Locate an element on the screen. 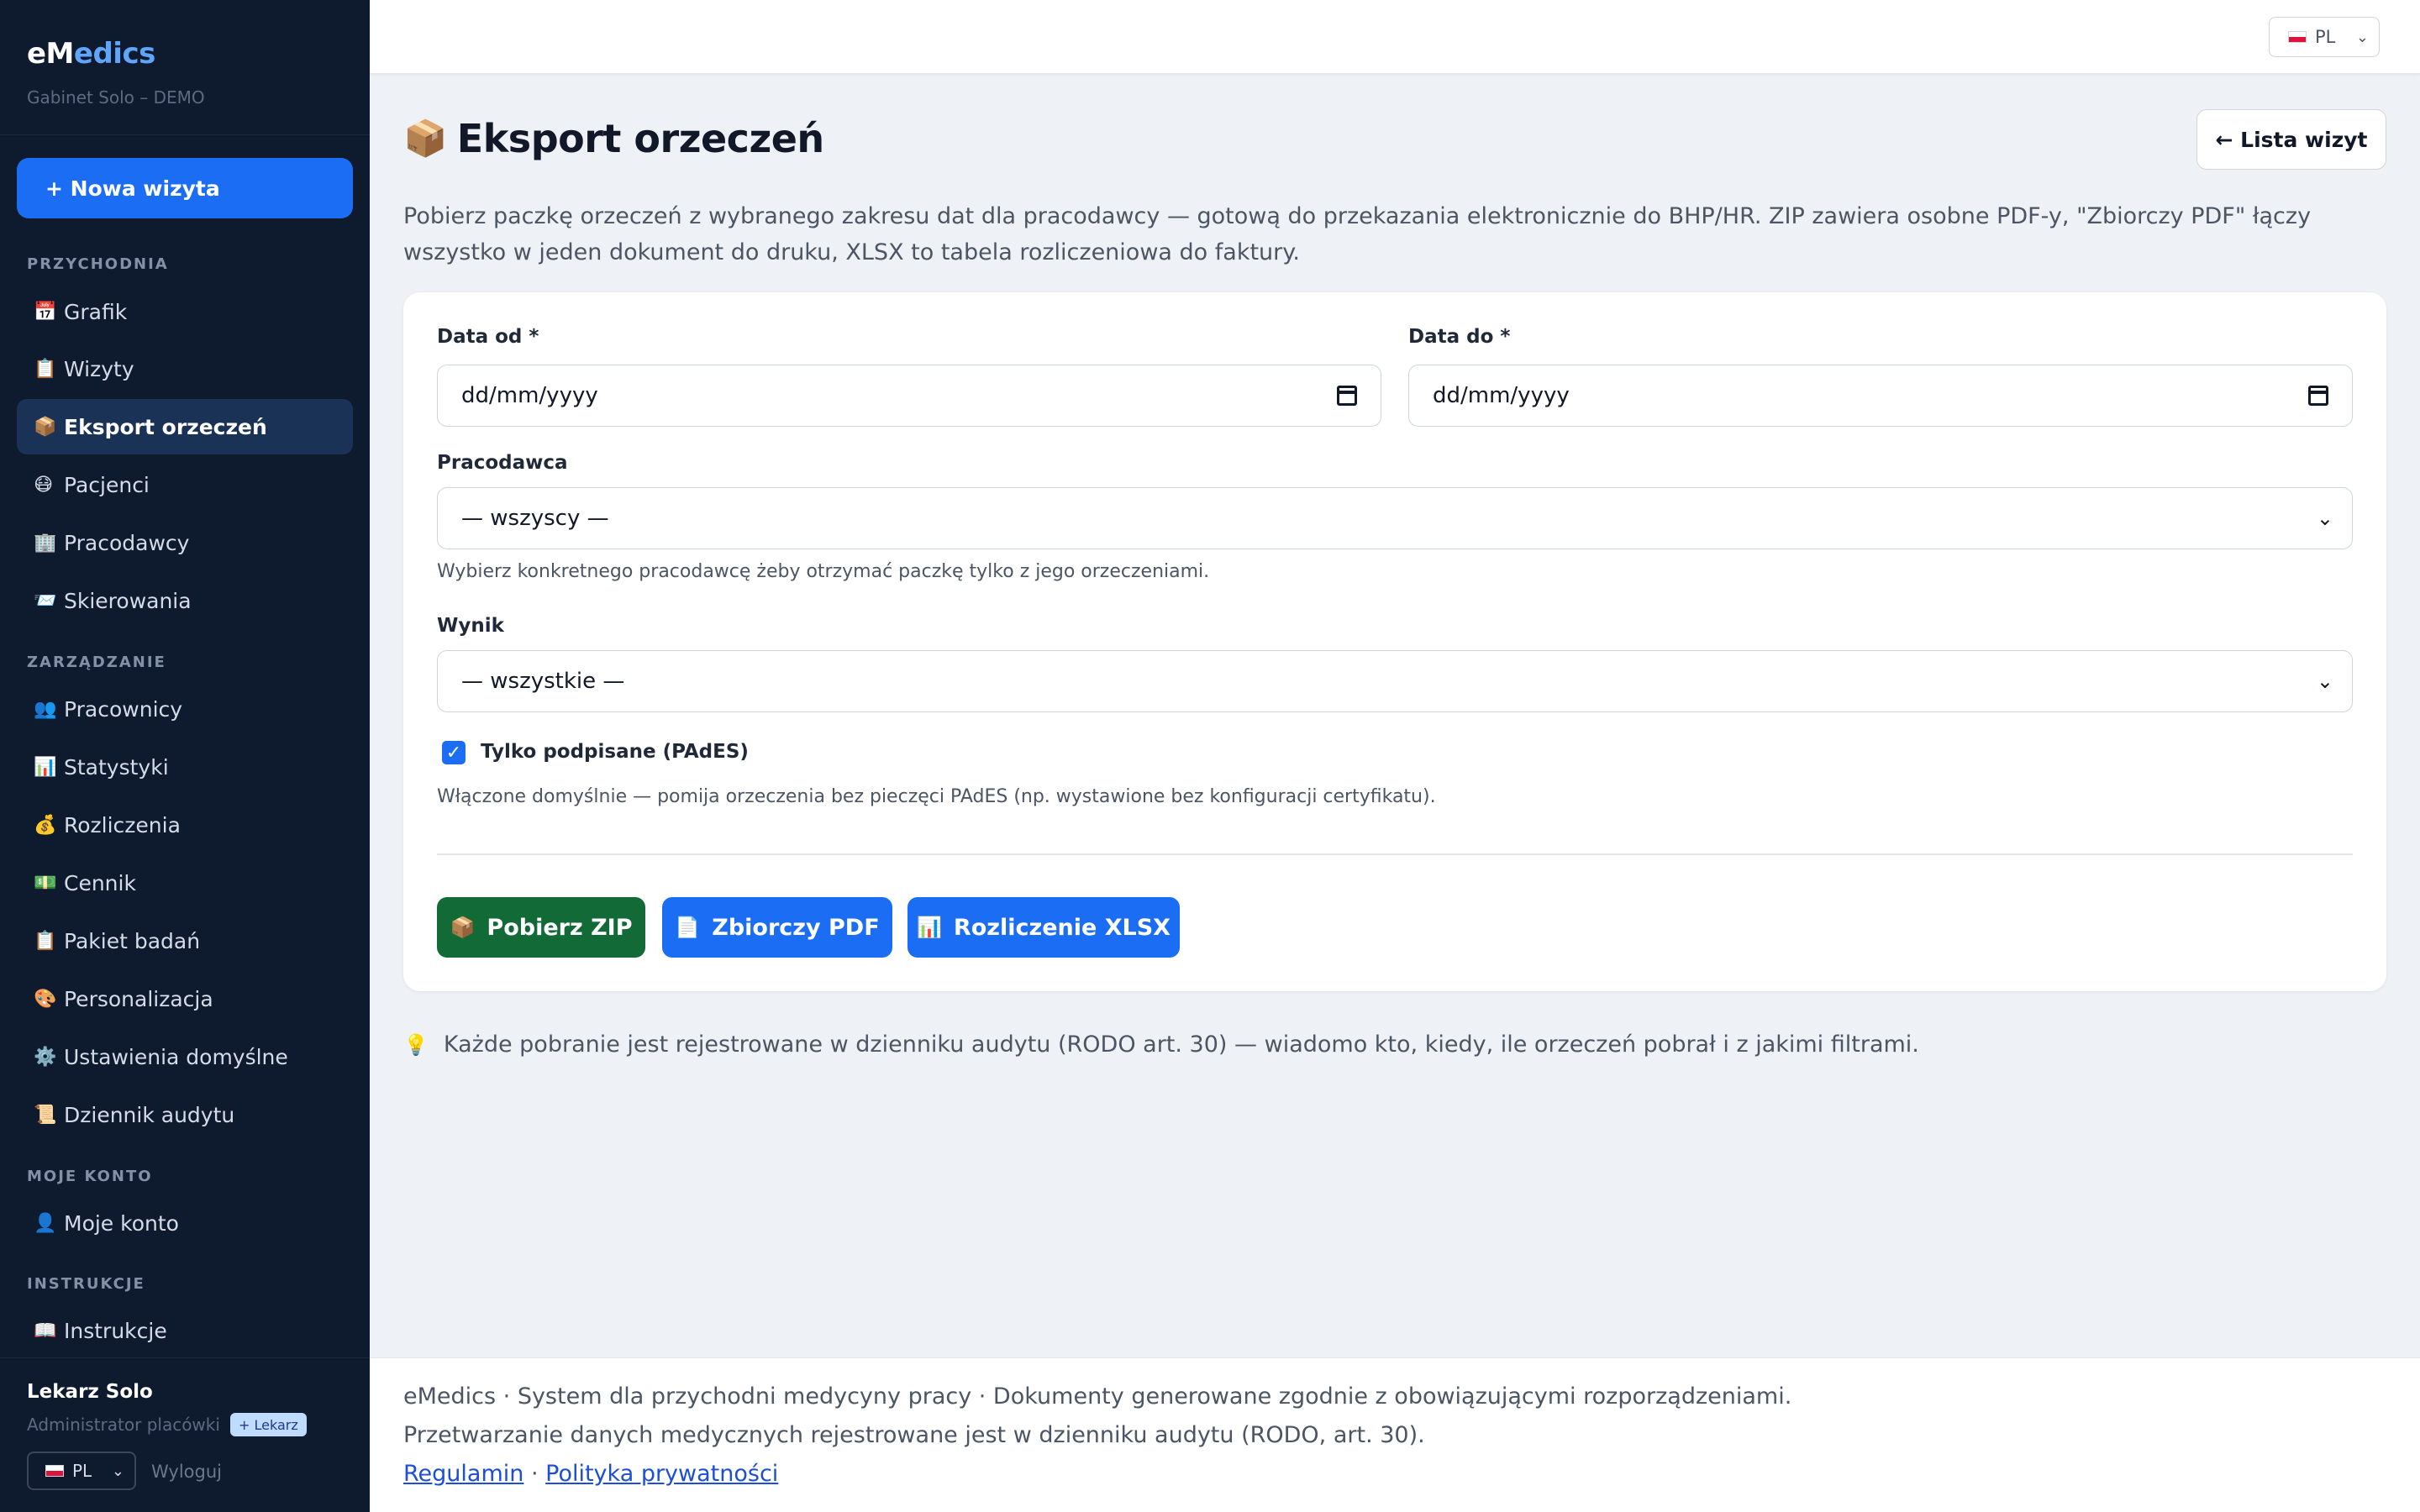  sidebar-item-cennik: 💵 Cennik is located at coordinates (185, 883).